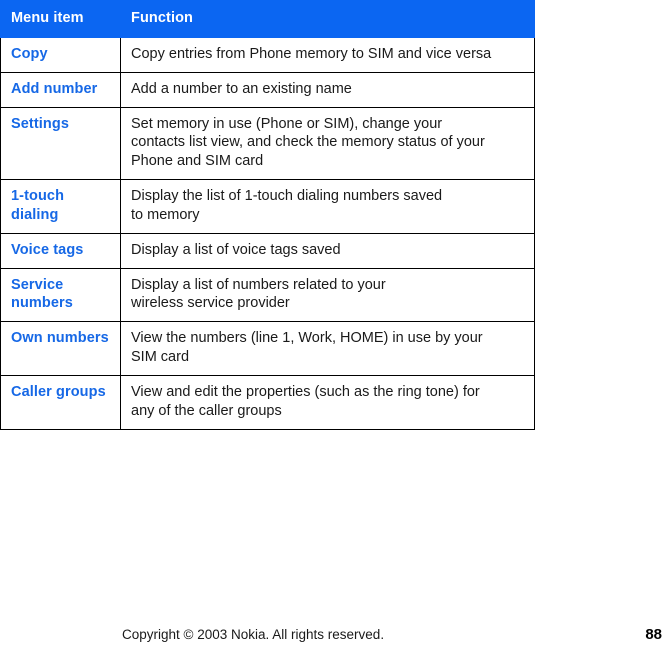 This screenshot has width=670, height=649. What do you see at coordinates (206, 410) in the screenshot?
I see `function-description-line: any of the caller groups` at bounding box center [206, 410].